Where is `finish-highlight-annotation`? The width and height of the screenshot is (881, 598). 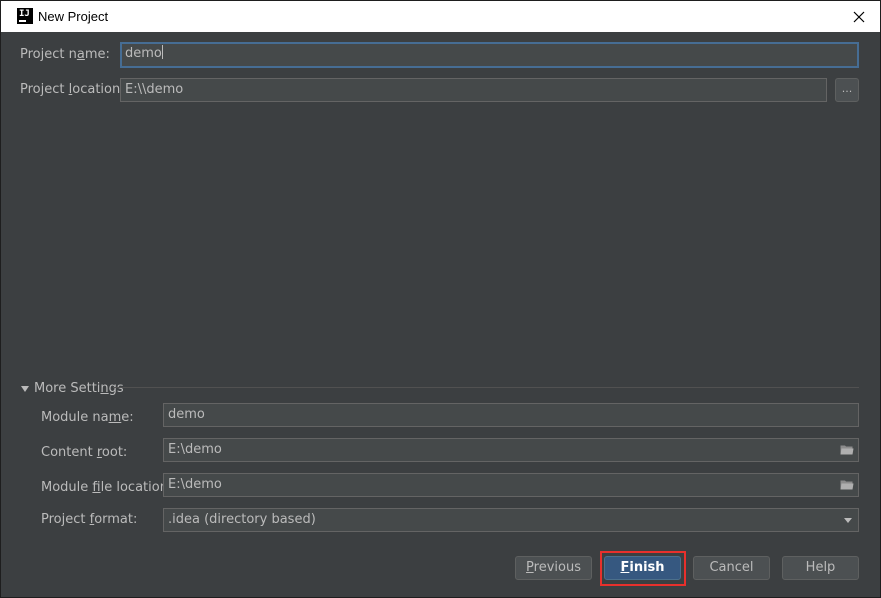
finish-highlight-annotation is located at coordinates (643, 568).